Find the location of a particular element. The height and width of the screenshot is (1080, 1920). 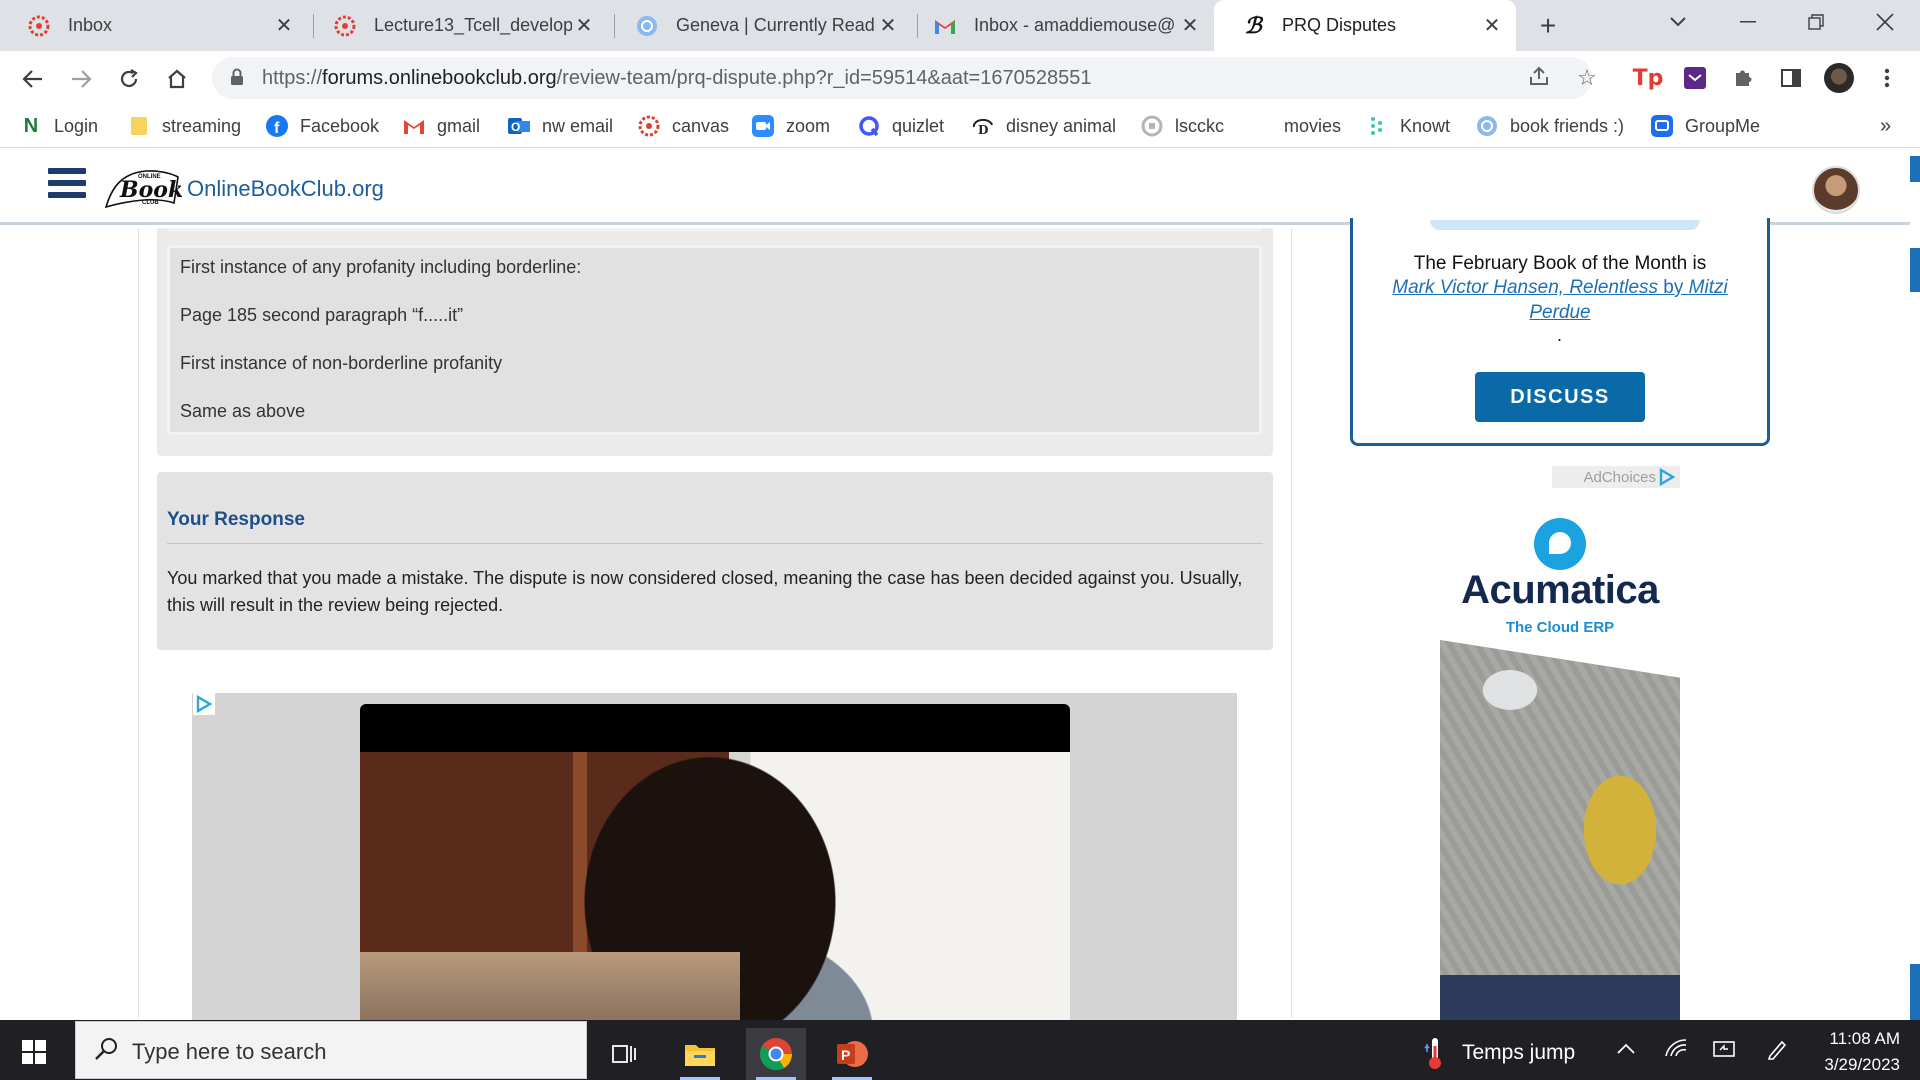

logo-club-text: CLUB is located at coordinates (150, 203).